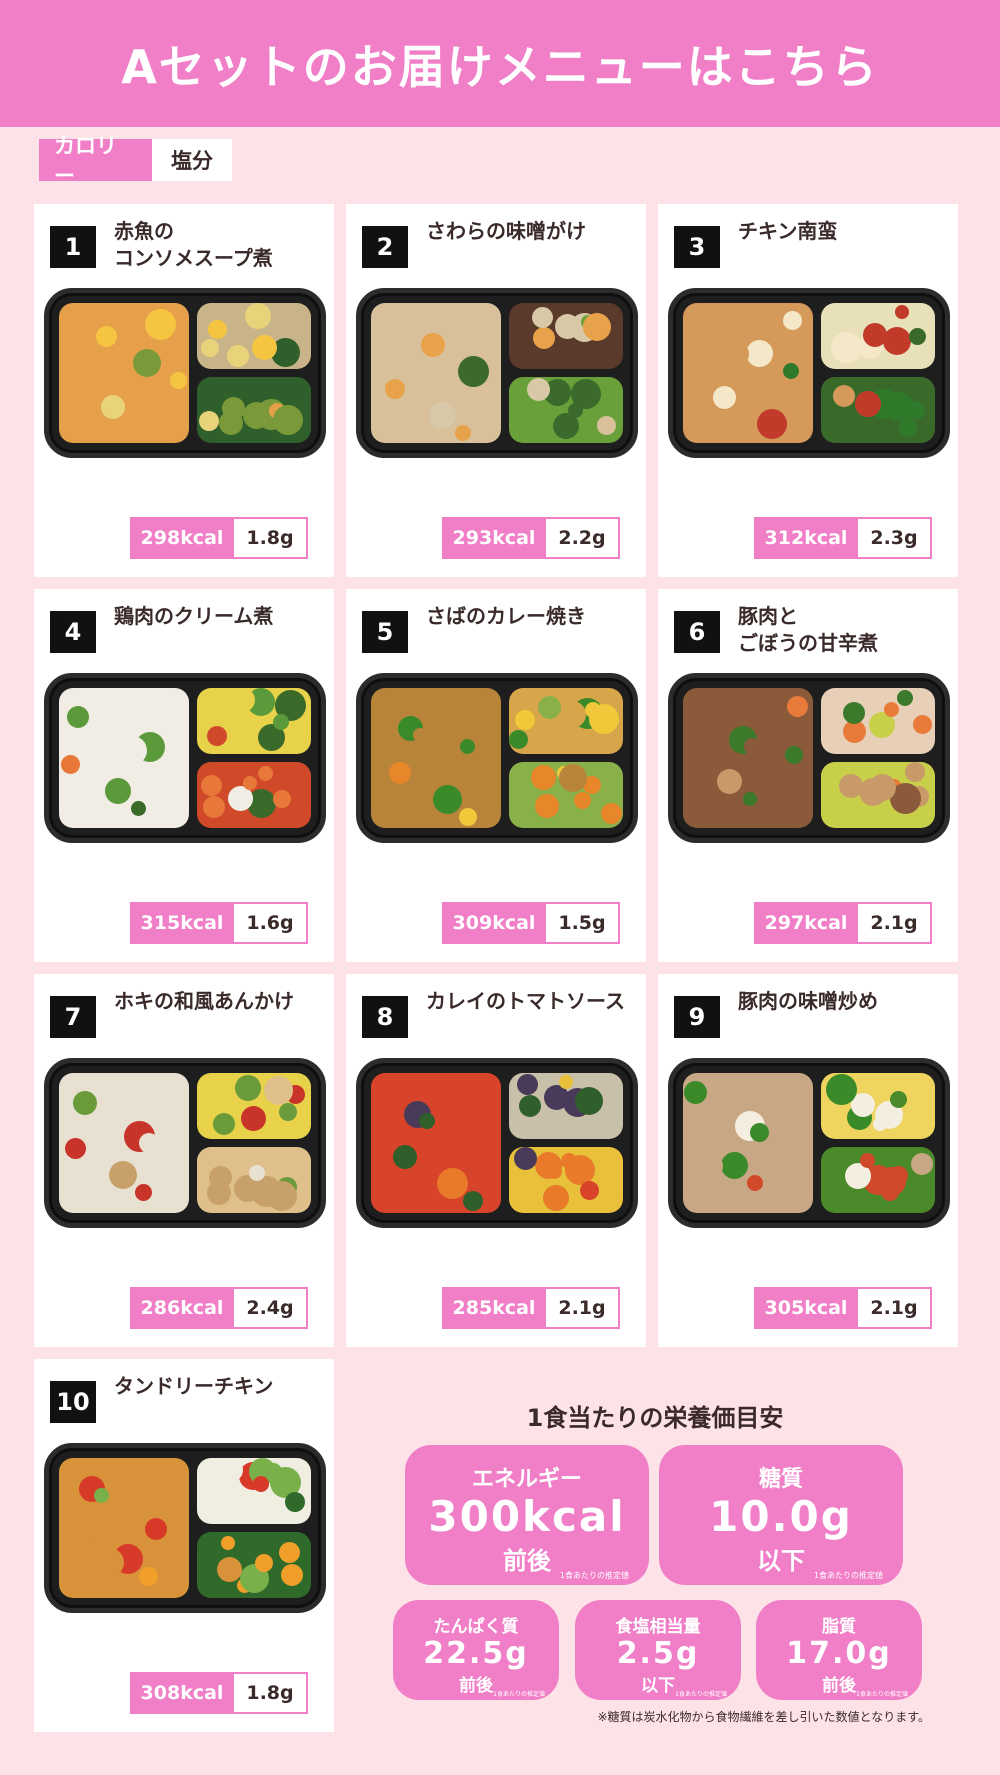 The height and width of the screenshot is (1775, 1000). What do you see at coordinates (182, 1693) in the screenshot?
I see `calorie-value: 308kcal` at bounding box center [182, 1693].